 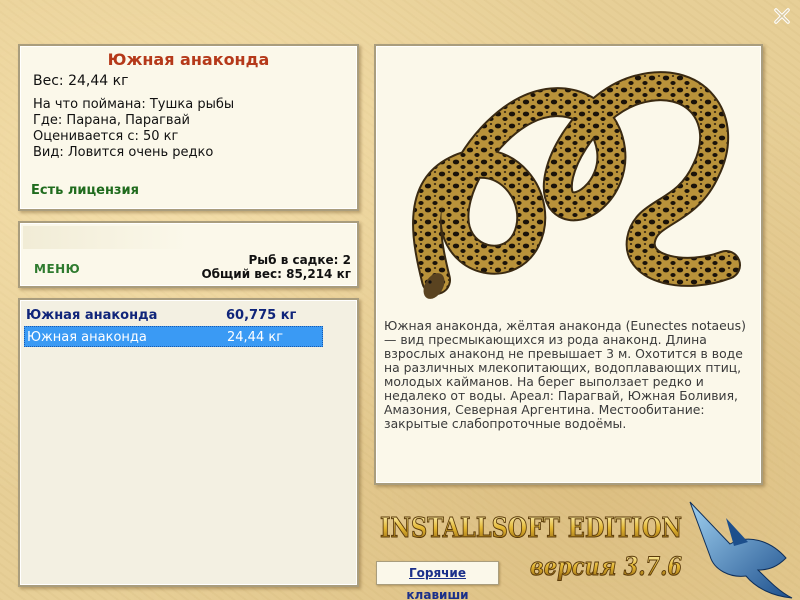 I want to click on list-item-weight: 60,775 кг, so click(x=261, y=315).